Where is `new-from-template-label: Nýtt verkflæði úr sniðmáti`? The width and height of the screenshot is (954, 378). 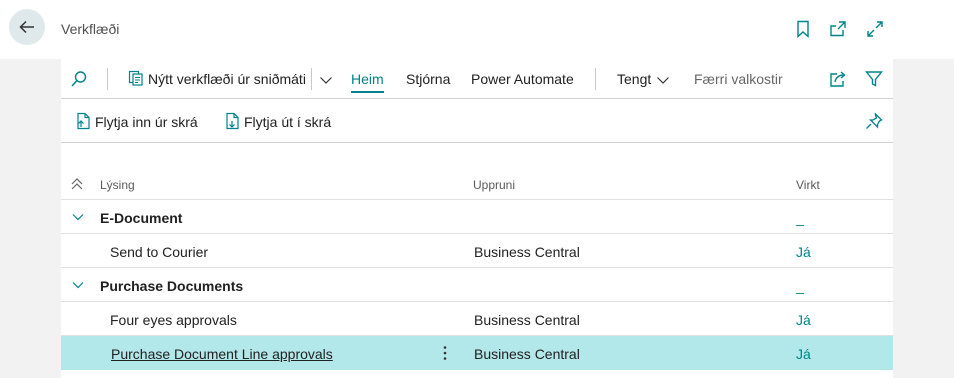
new-from-template-label: Nýtt verkflæði úr sniðmáti is located at coordinates (227, 79).